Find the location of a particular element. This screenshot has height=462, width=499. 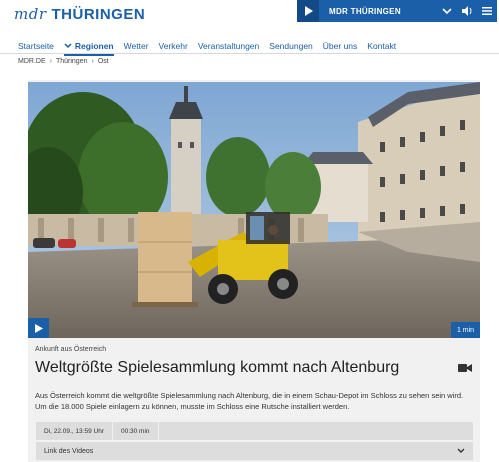

breadcrumb-item-mdr: MDR.DE is located at coordinates (32, 61).